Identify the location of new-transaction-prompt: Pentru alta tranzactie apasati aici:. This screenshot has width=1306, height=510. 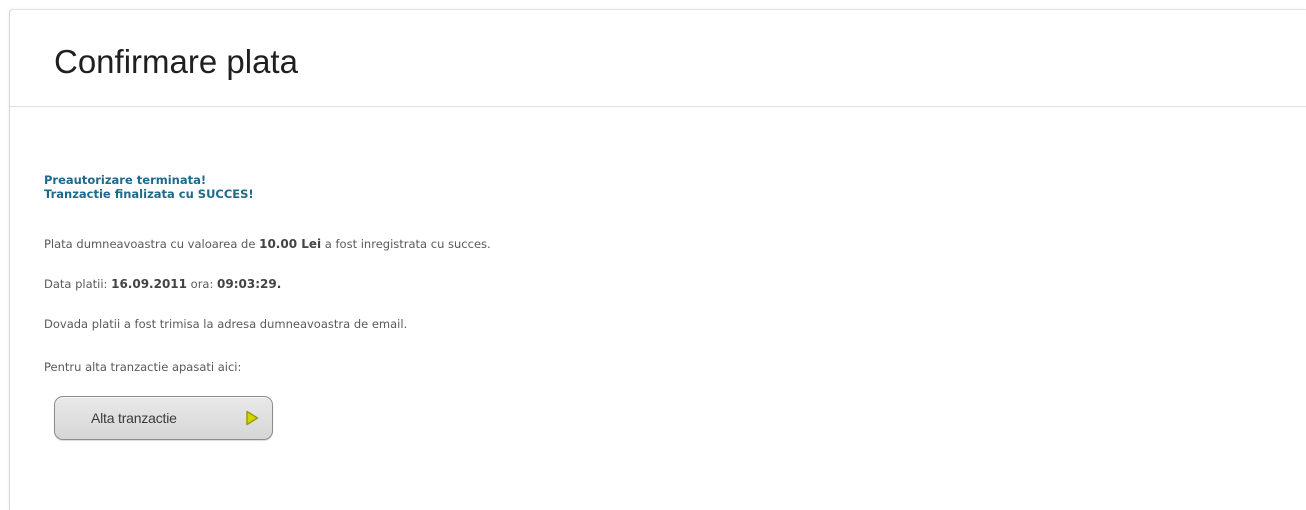
(143, 367).